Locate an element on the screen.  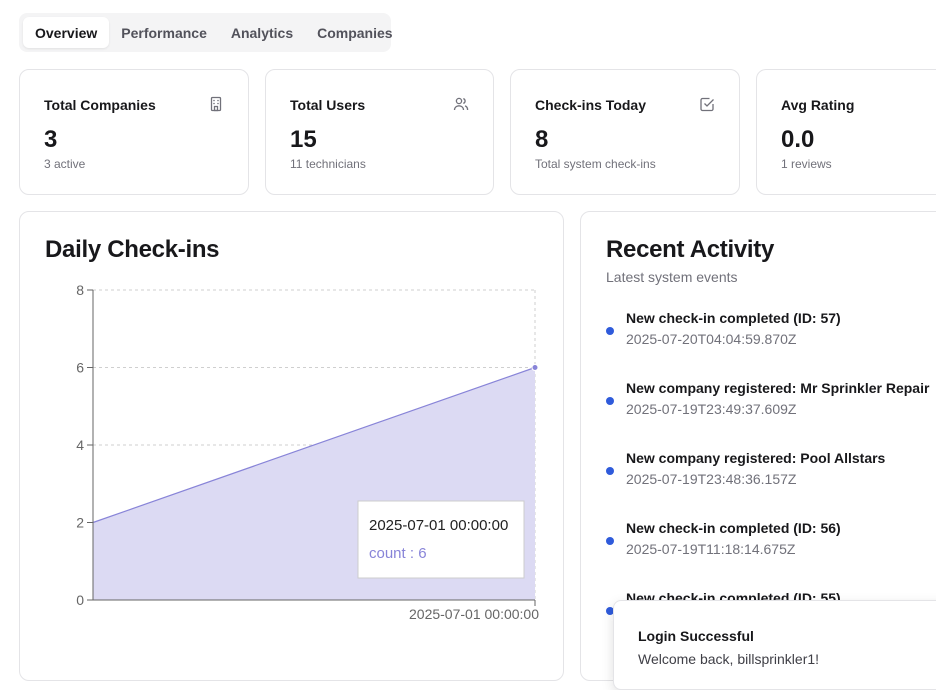
stat-label: Check-ins Today is located at coordinates (590, 105).